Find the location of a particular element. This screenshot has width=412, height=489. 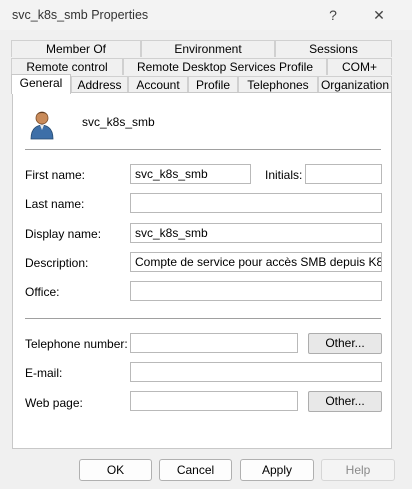

tab-com-plus: COM+ is located at coordinates (359, 66).